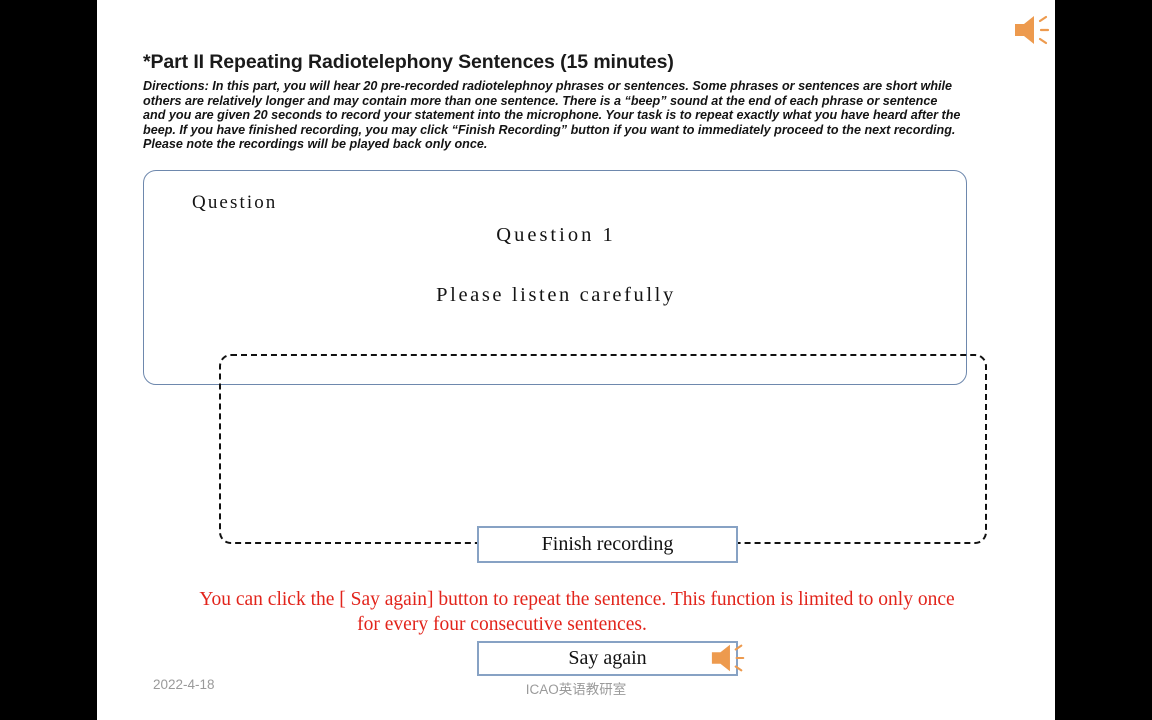 Image resolution: width=1152 pixels, height=720 pixels. I want to click on question-number: Question 1, so click(556, 235).